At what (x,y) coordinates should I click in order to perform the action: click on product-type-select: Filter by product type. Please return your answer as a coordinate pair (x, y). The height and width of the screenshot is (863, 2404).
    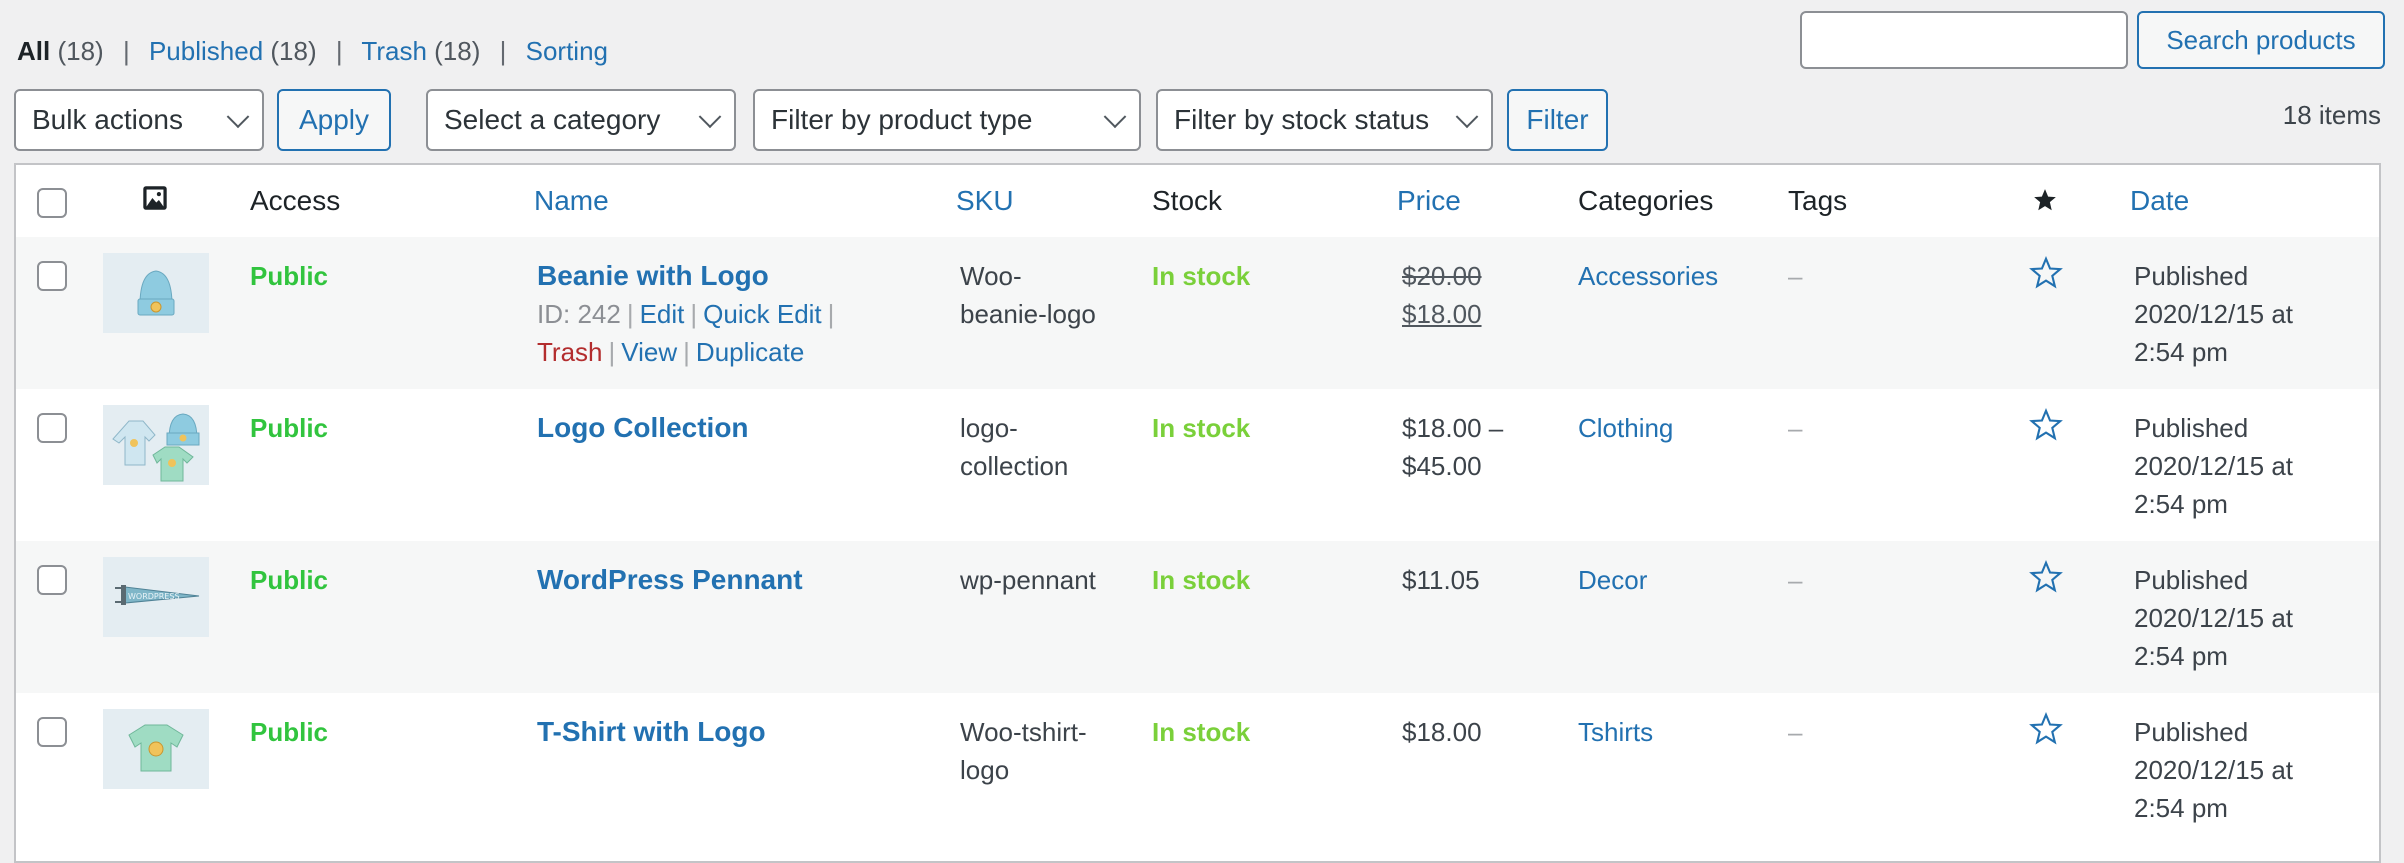
    Looking at the image, I should click on (947, 120).